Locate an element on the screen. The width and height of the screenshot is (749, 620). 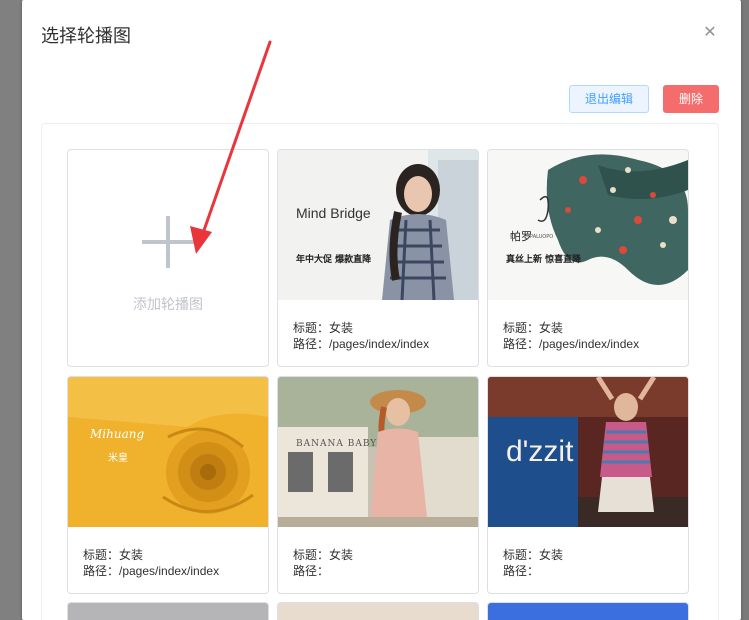
promo-text: 真丝上新 惊喜直降 is located at coordinates (544, 260).